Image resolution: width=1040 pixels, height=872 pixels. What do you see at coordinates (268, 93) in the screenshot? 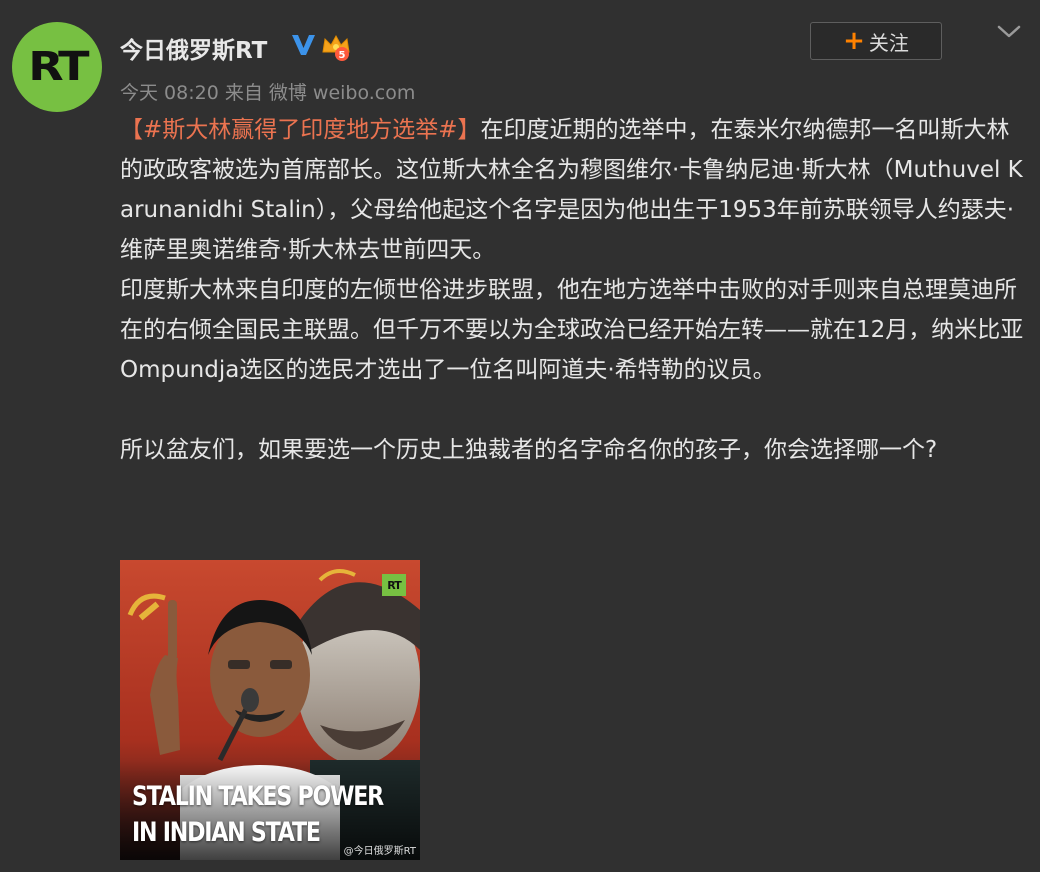
I see `post-meta: 今天 08:20 来自 微博 weibo.com` at bounding box center [268, 93].